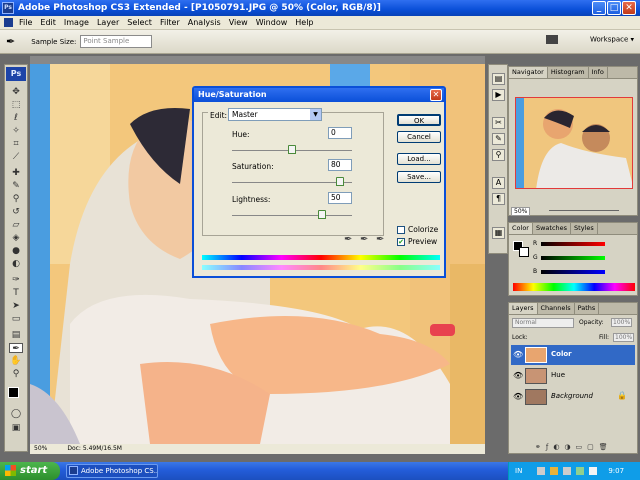 The width and height of the screenshot is (640, 480). What do you see at coordinates (585, 448) in the screenshot?
I see `layer-actions-toolbar: ⚭ƒ◐◑▭▢🗑` at bounding box center [585, 448].